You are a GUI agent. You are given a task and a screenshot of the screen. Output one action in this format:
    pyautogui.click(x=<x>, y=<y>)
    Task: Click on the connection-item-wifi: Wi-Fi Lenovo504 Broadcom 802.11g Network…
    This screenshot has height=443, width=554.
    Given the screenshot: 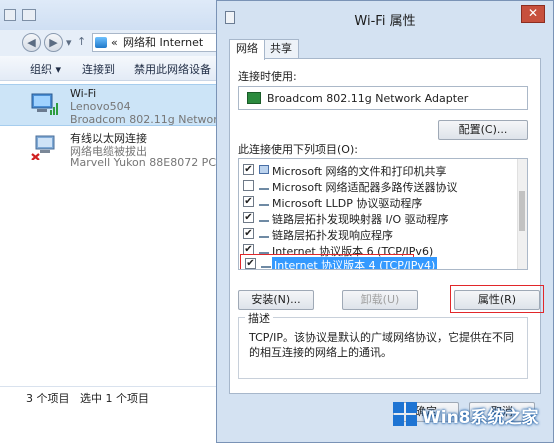 What is the action you would take?
    pyautogui.click(x=122, y=105)
    